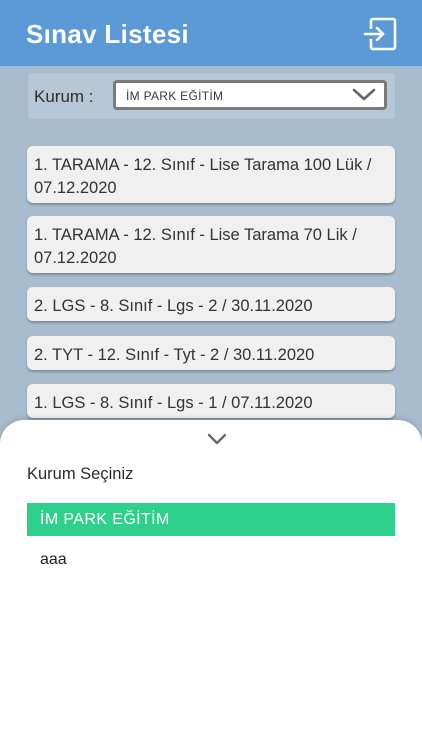  I want to click on institution-option: İM PARK EĞİTİM, so click(211, 519).